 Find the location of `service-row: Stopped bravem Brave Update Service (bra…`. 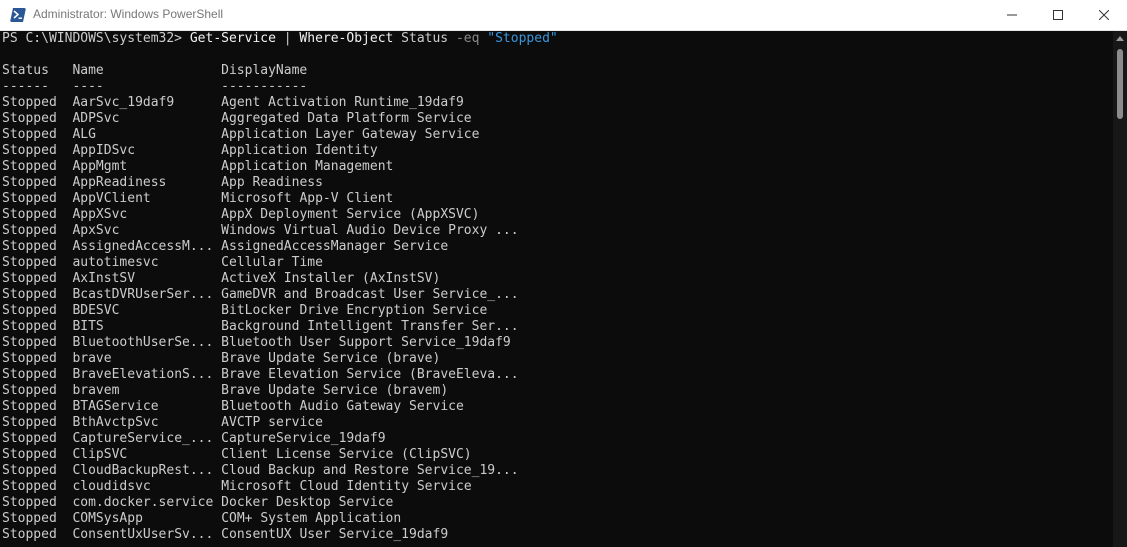

service-row: Stopped bravem Brave Update Service (bra… is located at coordinates (225, 391).